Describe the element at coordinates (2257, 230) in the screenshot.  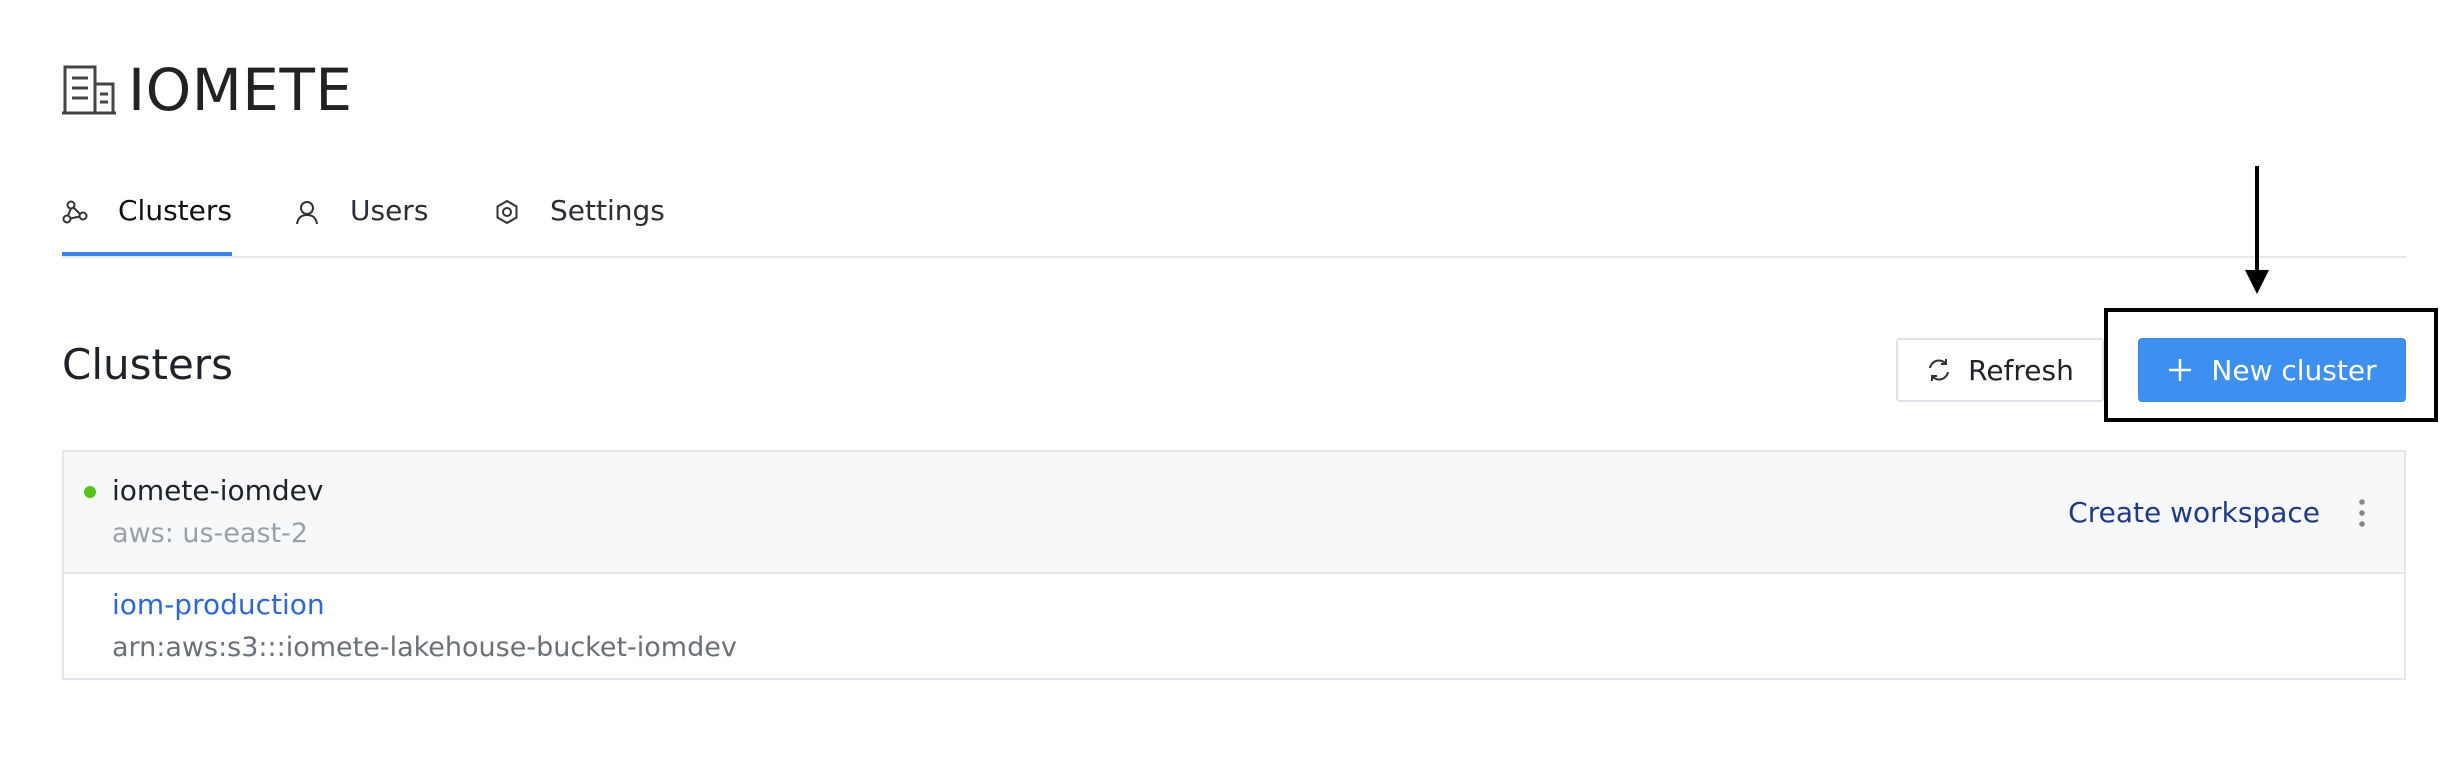
I see `arrow-annotation` at that location.